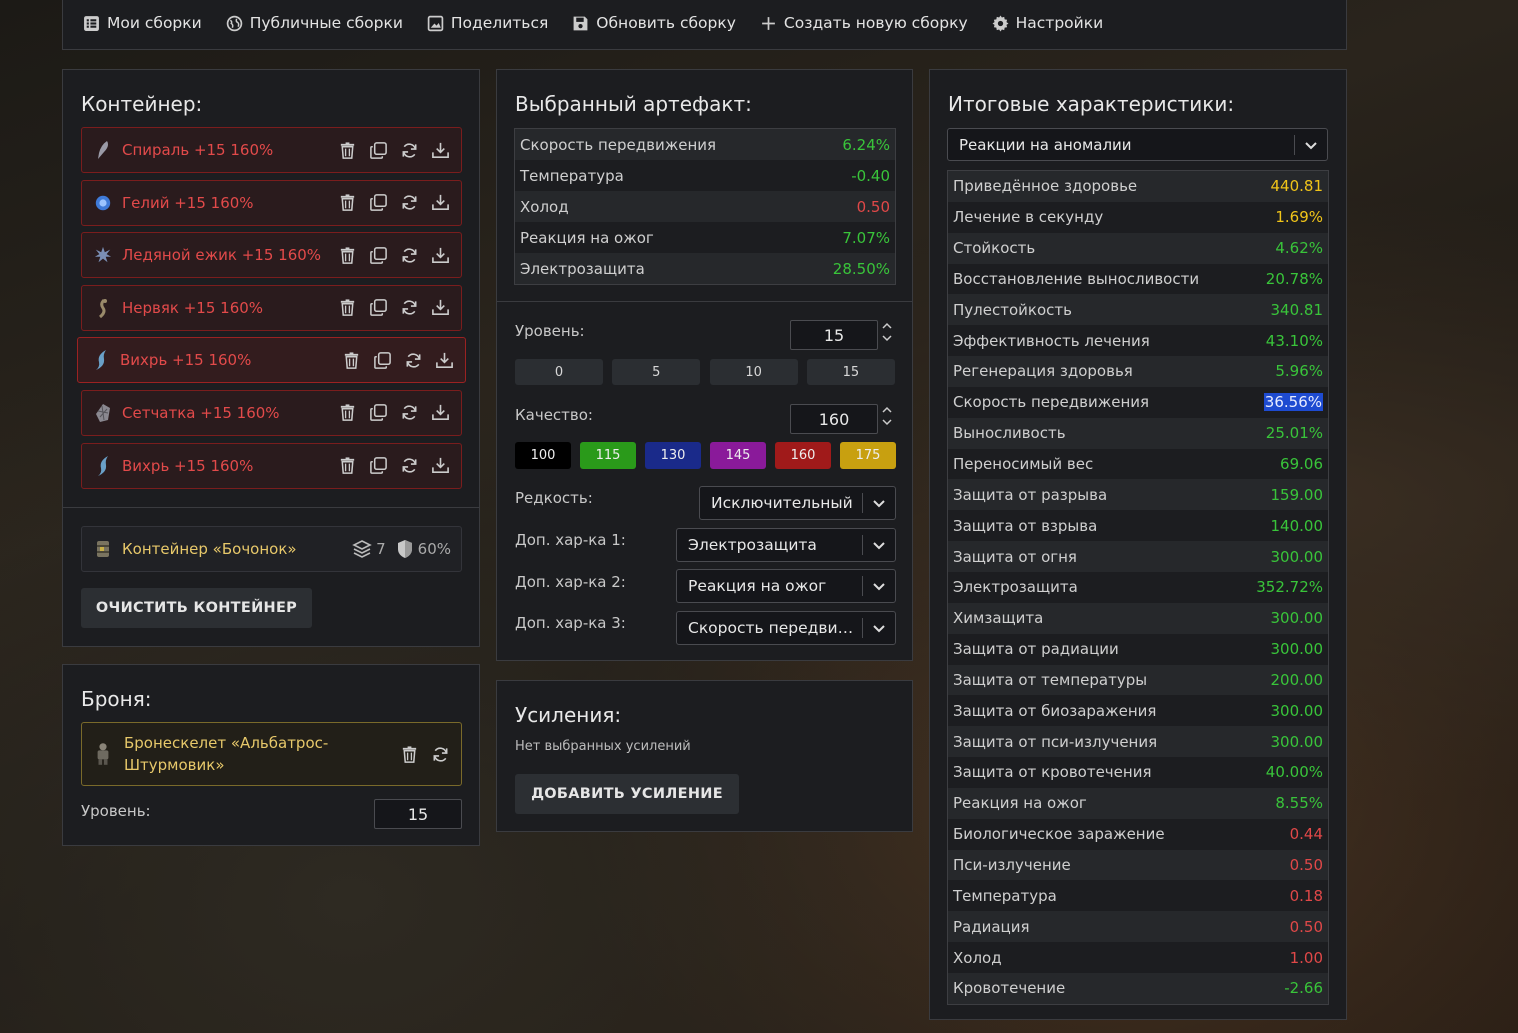 The height and width of the screenshot is (1033, 1518). Describe the element at coordinates (1138, 896) in the screenshot. I see `stat-row: Температура 0.18` at that location.